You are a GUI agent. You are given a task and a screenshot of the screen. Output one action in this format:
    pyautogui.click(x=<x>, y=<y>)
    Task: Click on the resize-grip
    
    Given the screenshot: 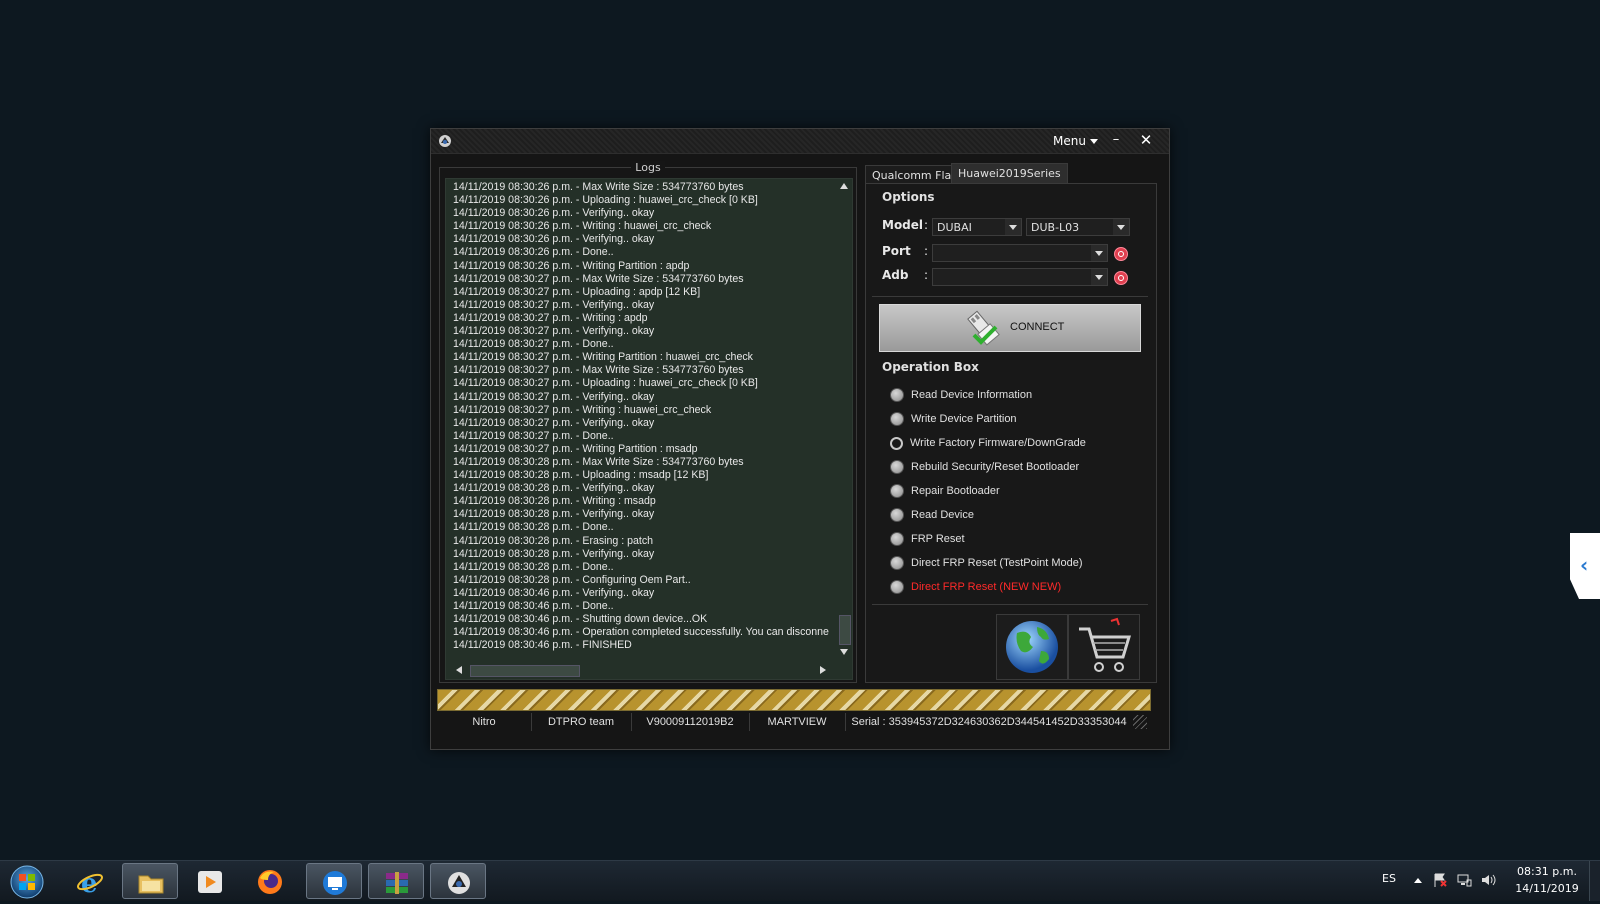 What is the action you would take?
    pyautogui.click(x=1140, y=722)
    